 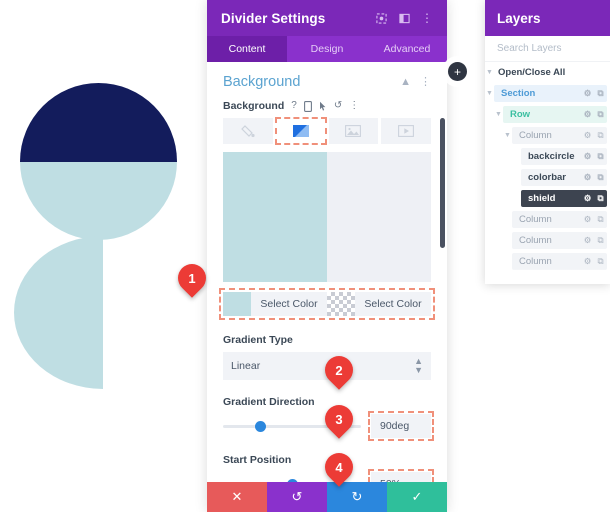 What do you see at coordinates (341, 304) in the screenshot?
I see `color-swatch-end` at bounding box center [341, 304].